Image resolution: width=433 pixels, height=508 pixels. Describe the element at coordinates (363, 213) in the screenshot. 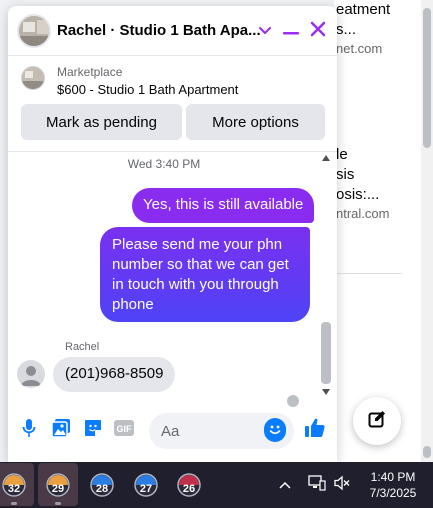

I see `bg-item-source: ntral.com` at that location.